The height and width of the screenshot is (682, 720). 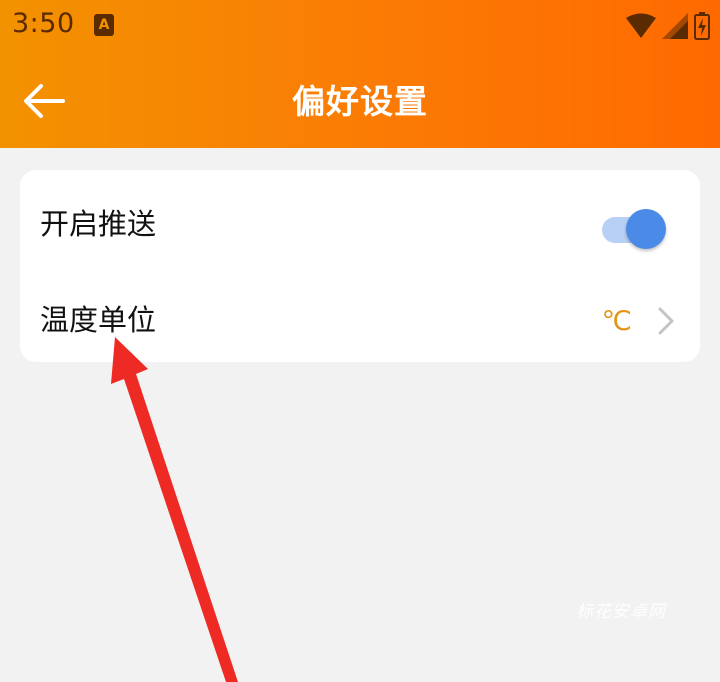 What do you see at coordinates (616, 321) in the screenshot?
I see `temperature-unit-value: ℃` at bounding box center [616, 321].